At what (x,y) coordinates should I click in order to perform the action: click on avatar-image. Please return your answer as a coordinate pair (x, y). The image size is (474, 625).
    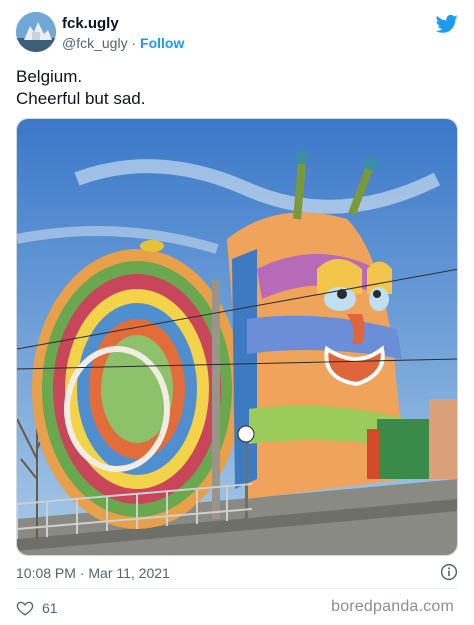
    Looking at the image, I should click on (36, 32).